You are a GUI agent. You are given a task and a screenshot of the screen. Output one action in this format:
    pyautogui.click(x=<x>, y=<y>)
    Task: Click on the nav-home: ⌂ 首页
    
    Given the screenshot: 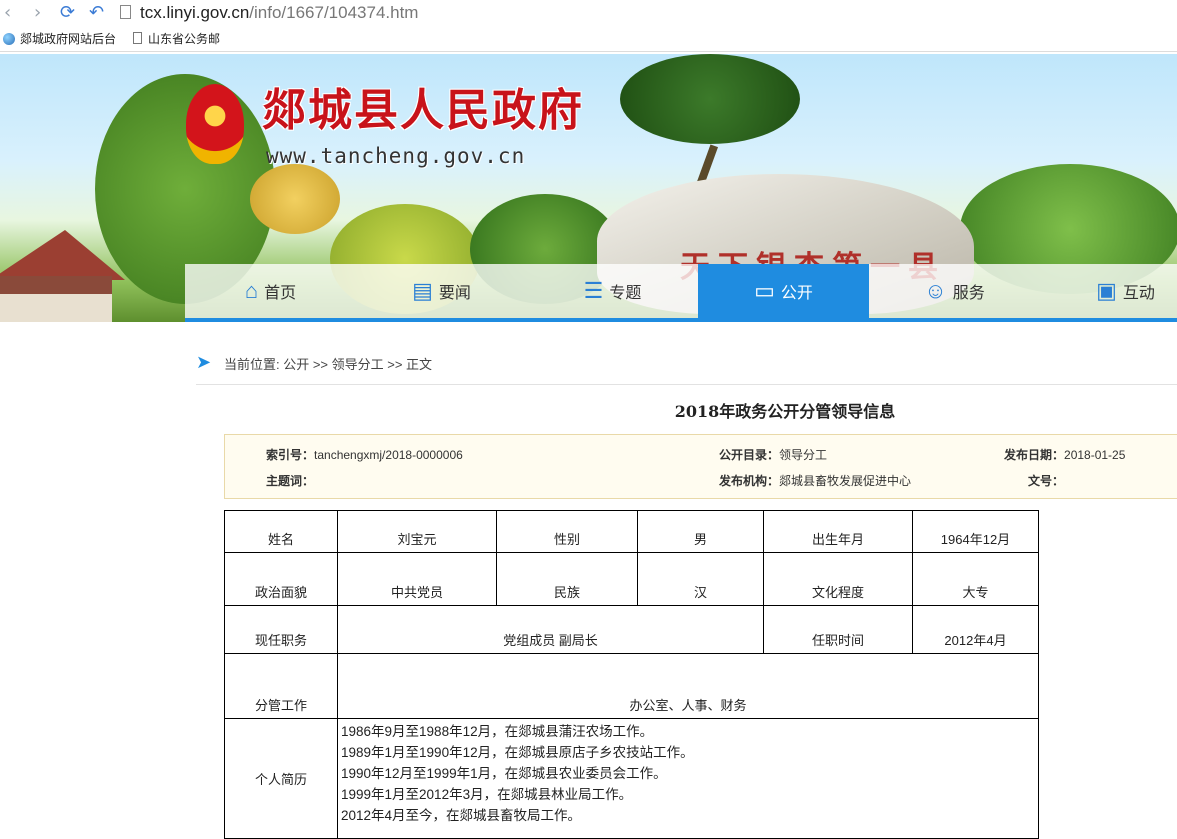 What is the action you would take?
    pyautogui.click(x=270, y=291)
    